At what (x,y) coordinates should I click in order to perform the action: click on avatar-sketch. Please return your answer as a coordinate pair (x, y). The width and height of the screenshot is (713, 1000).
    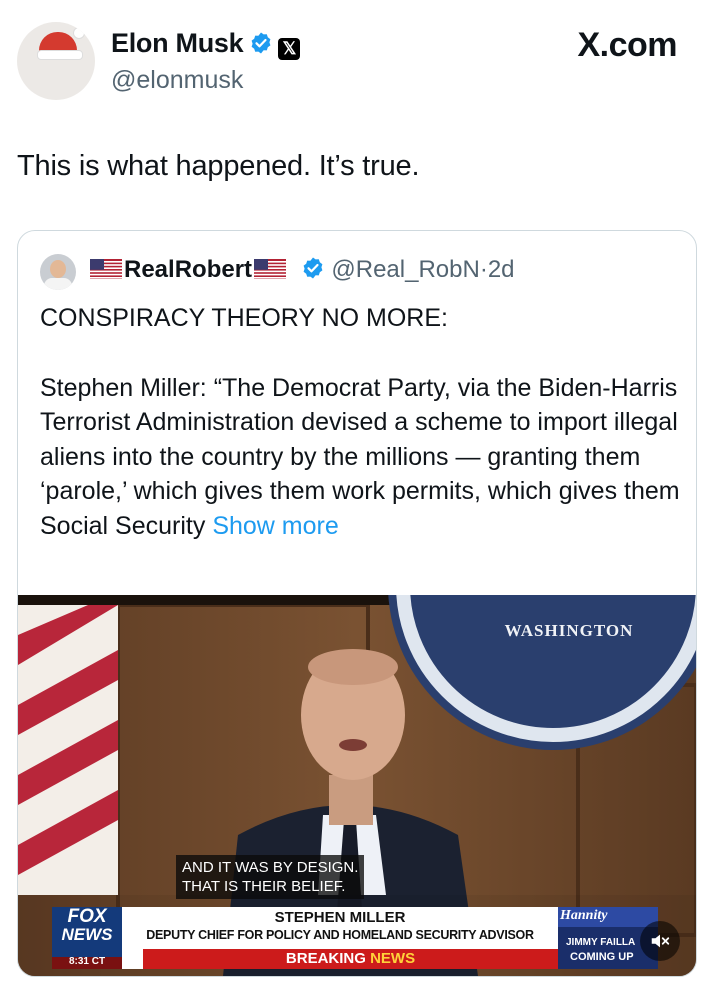
    Looking at the image, I should click on (56, 80).